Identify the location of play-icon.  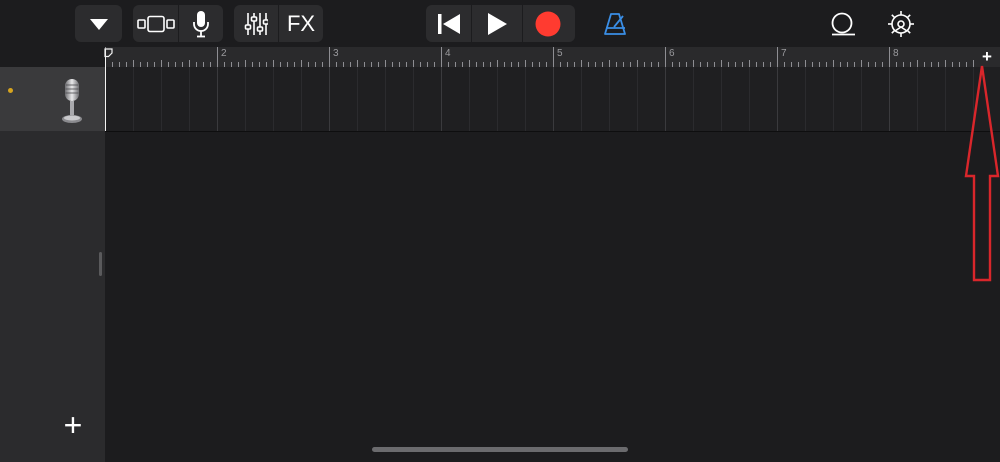
(497, 23).